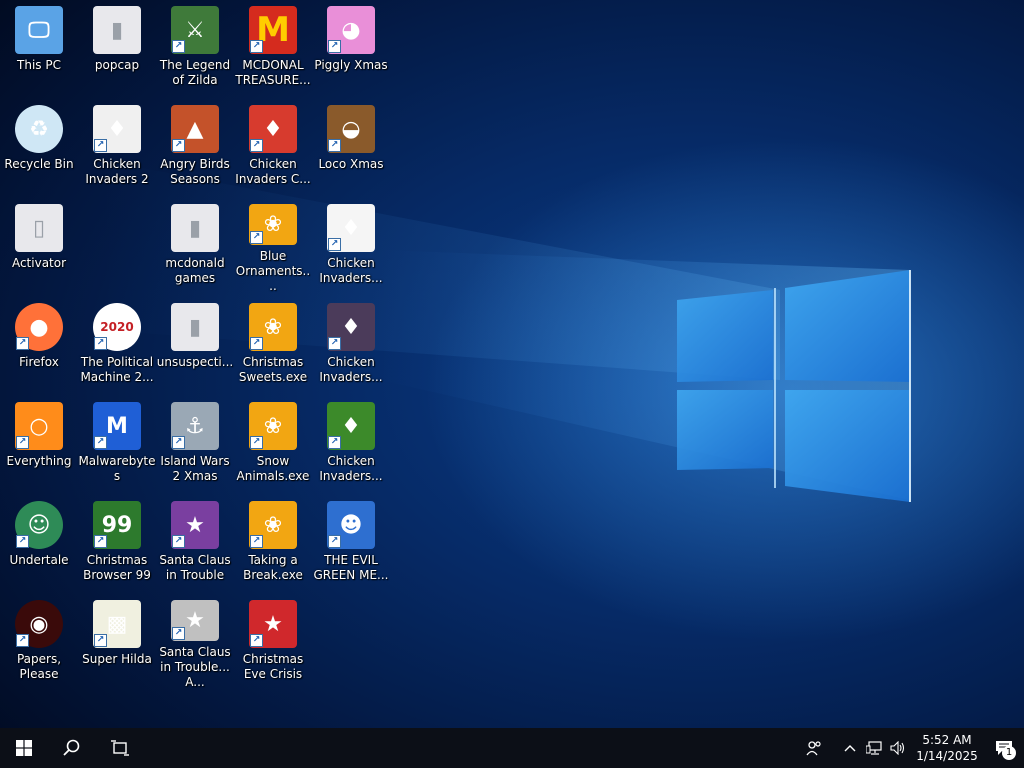  Describe the element at coordinates (195, 246) in the screenshot. I see `desktop-icon: ▮ mcdonald games` at that location.